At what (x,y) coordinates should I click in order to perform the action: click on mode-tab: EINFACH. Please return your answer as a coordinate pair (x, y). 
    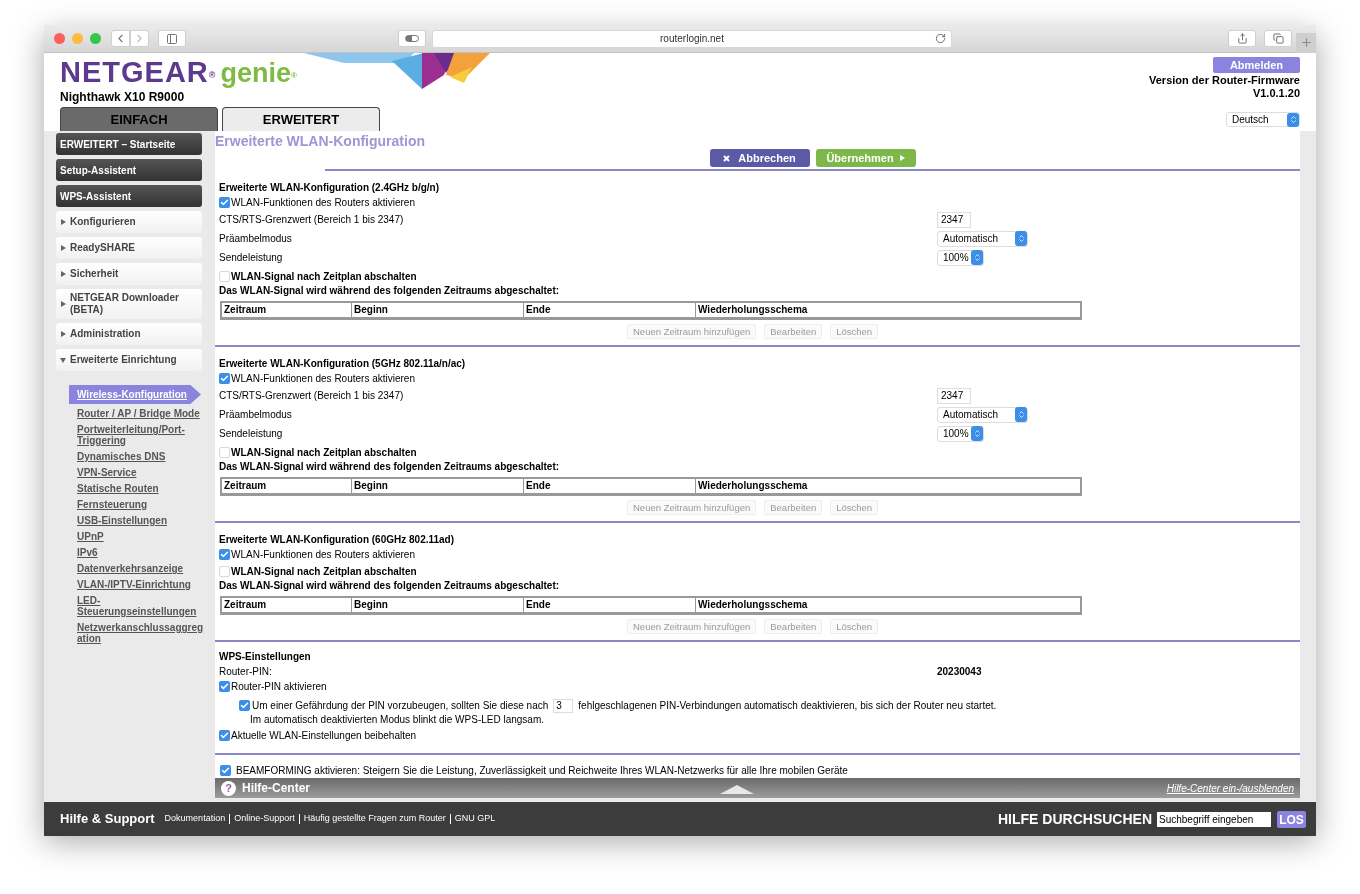
    Looking at the image, I should click on (139, 119).